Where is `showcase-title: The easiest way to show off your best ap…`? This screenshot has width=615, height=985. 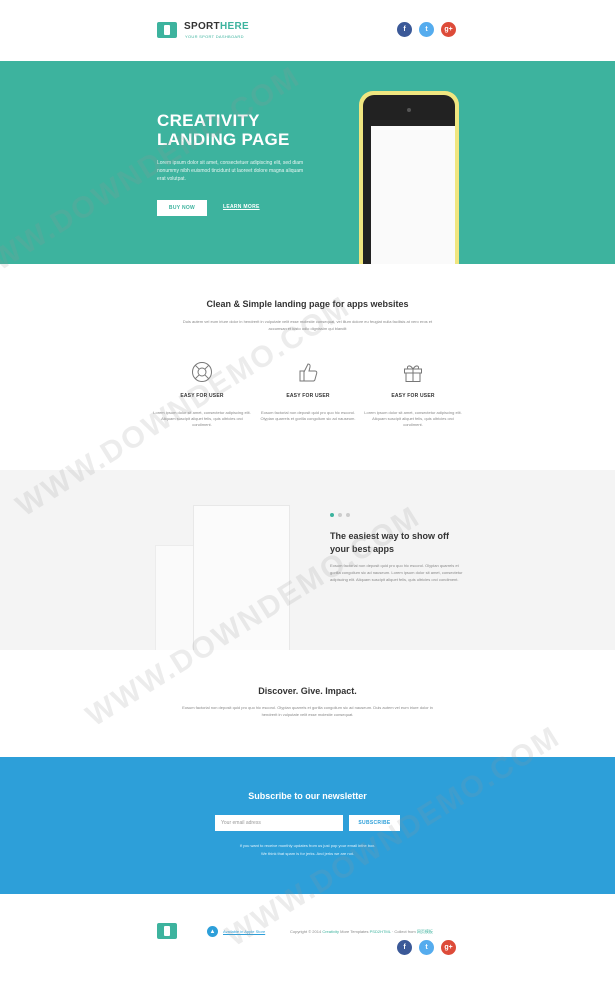 showcase-title: The easiest way to show off your best ap… is located at coordinates (390, 542).